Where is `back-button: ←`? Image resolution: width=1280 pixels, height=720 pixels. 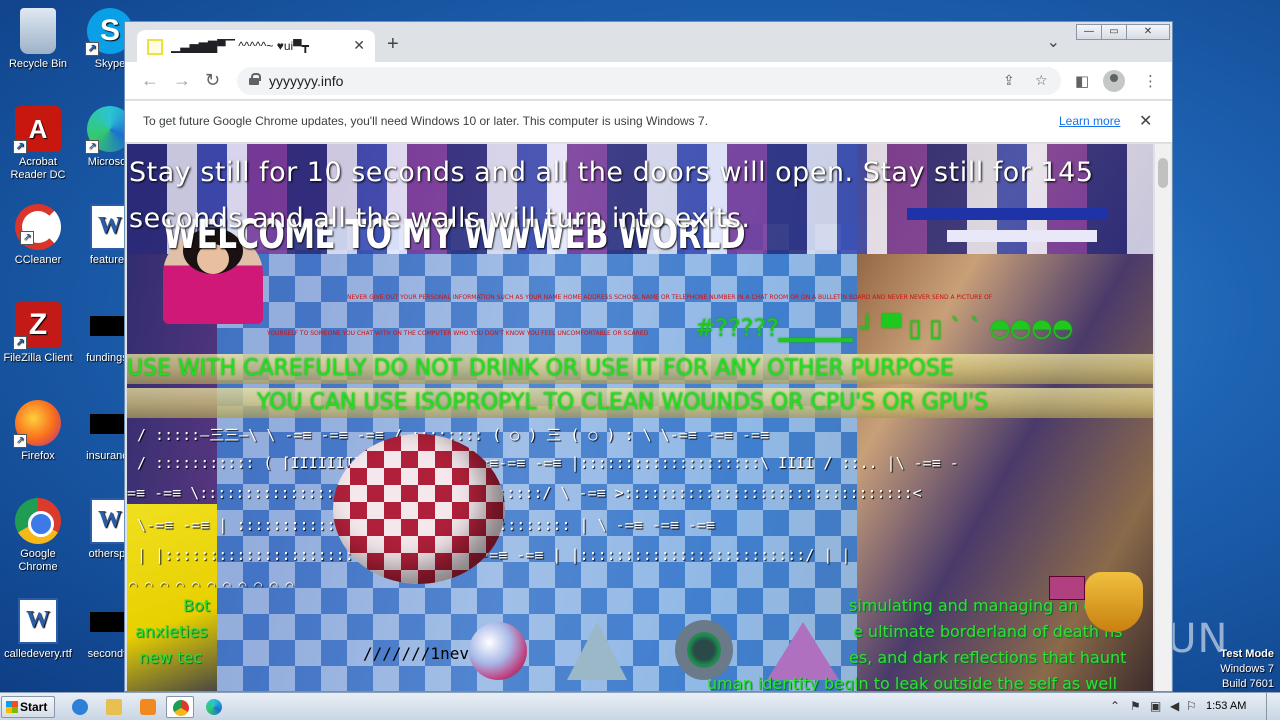 back-button: ← is located at coordinates (150, 80).